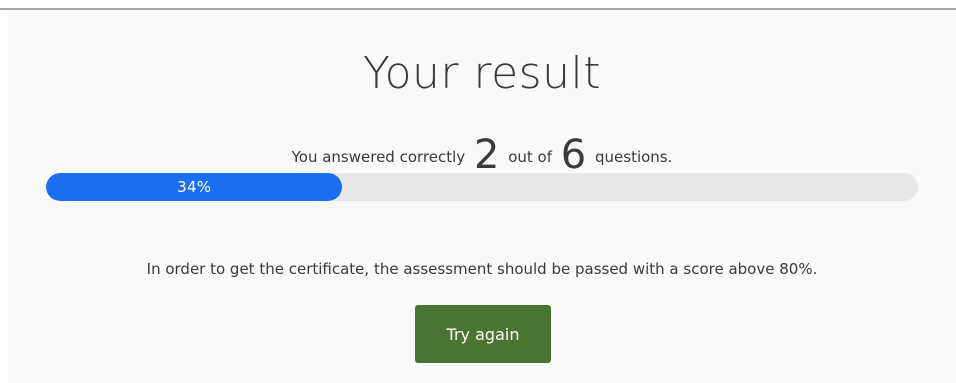  What do you see at coordinates (634, 157) in the screenshot?
I see `summary-suffix: questions.` at bounding box center [634, 157].